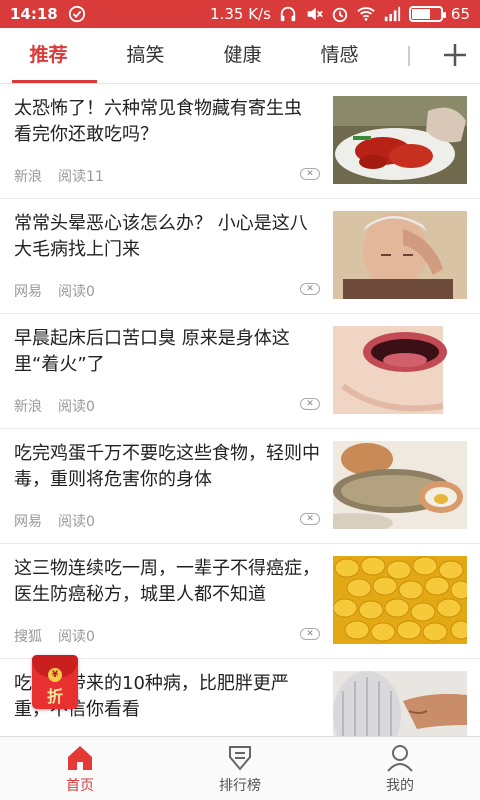  What do you see at coordinates (400, 255) in the screenshot?
I see `man-headache-image` at bounding box center [400, 255].